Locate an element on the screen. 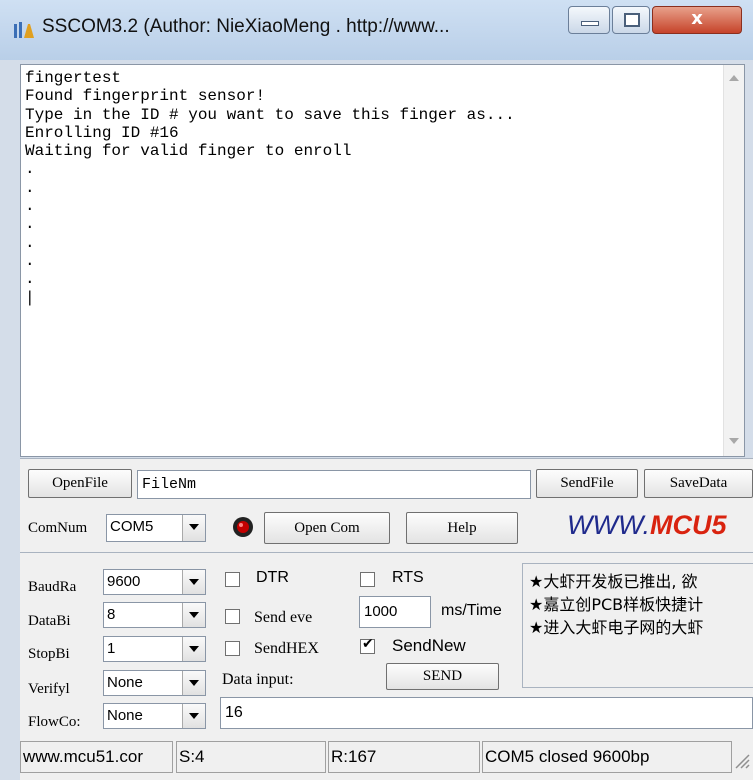  rts-label: RTS is located at coordinates (408, 577).